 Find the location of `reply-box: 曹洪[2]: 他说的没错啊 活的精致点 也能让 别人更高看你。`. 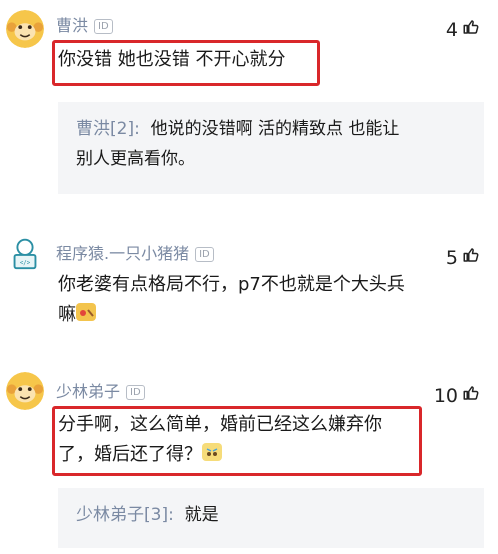

reply-box: 曹洪[2]: 他说的没错啊 活的精致点 也能让 别人更高看你。 is located at coordinates (271, 148).